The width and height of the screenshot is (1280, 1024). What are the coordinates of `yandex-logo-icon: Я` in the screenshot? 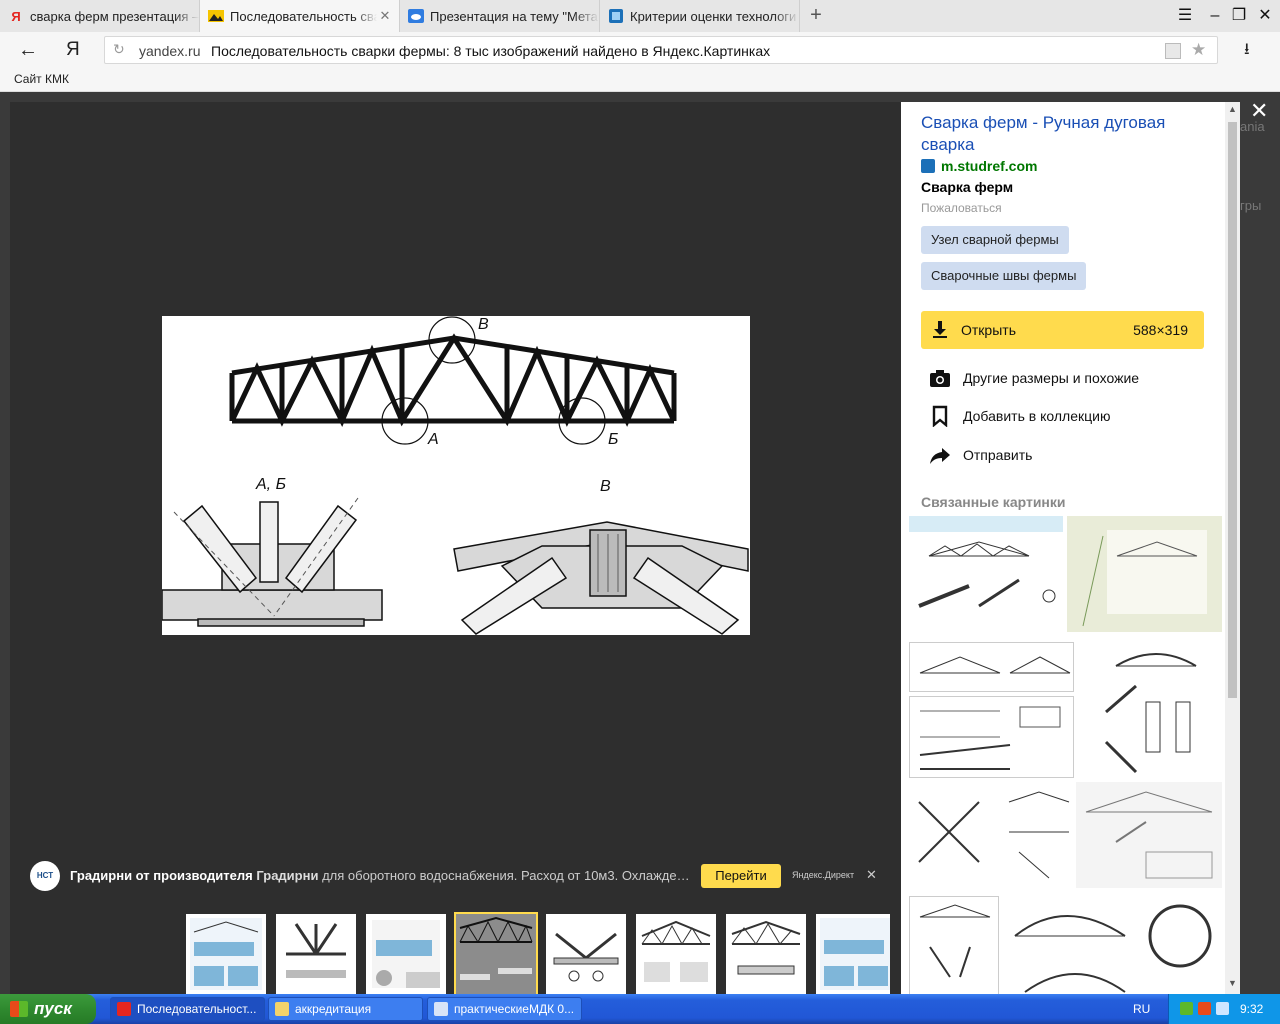 It's located at (76, 50).